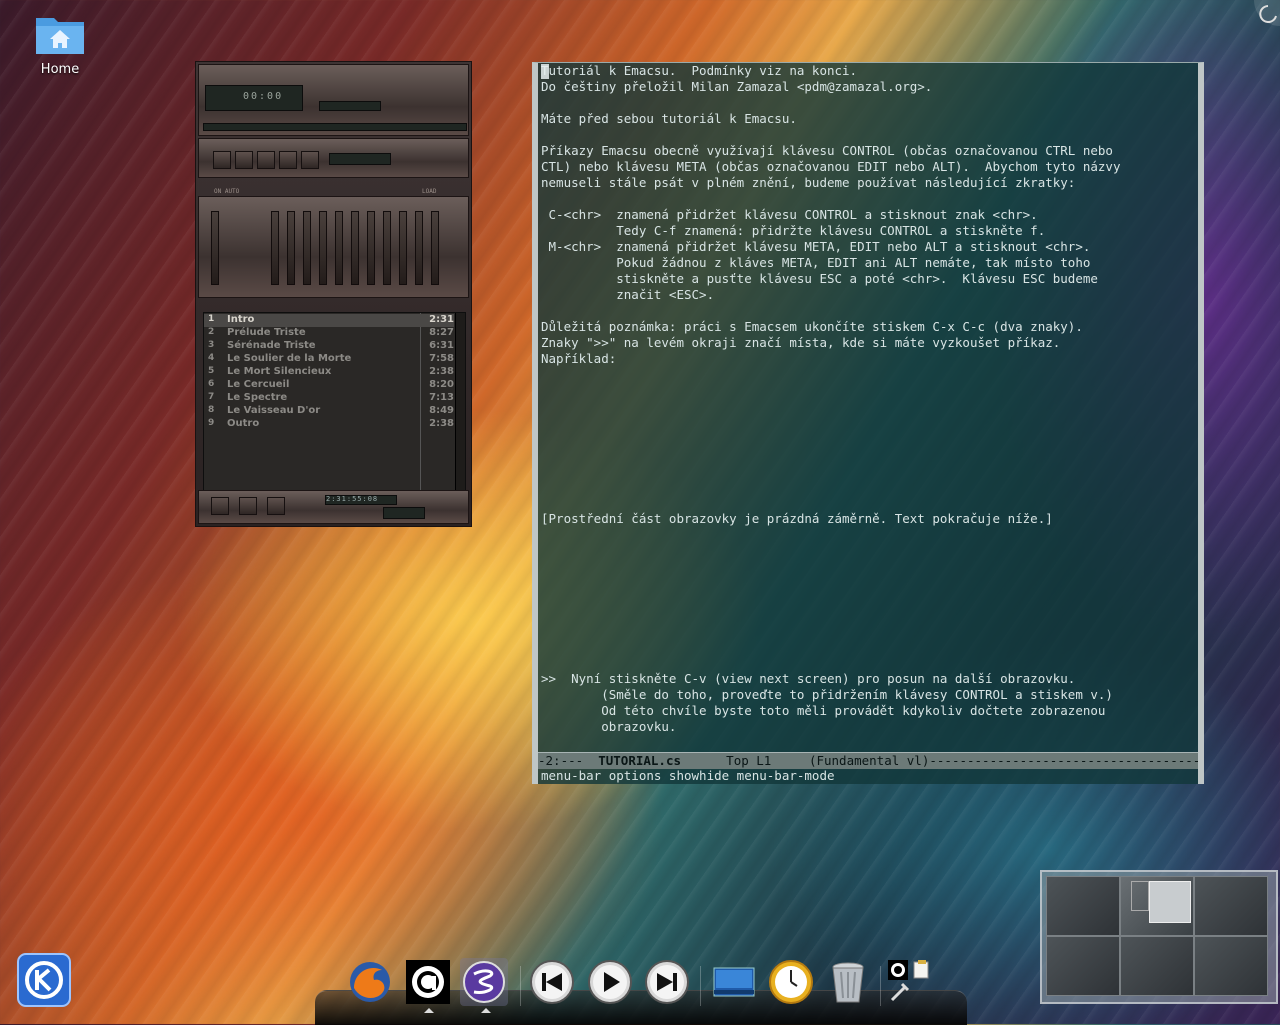 This screenshot has width=1280, height=1025. Describe the element at coordinates (545, 71) in the screenshot. I see `text-cursor` at that location.